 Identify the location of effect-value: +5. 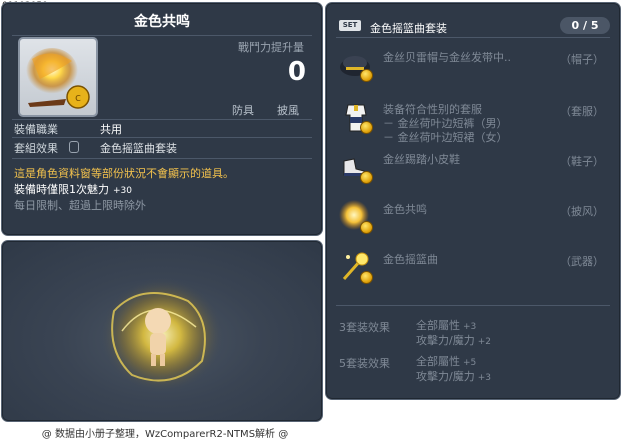
(470, 363).